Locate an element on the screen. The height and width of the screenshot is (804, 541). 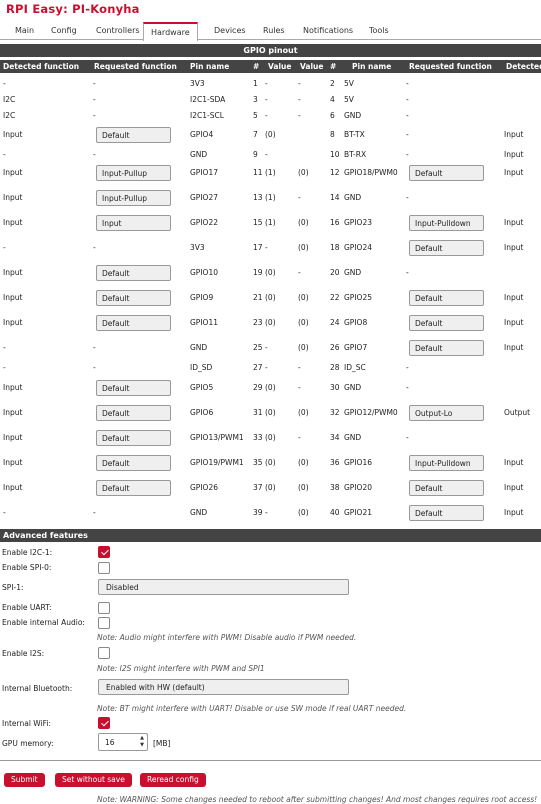
left-requested-function: - is located at coordinates (94, 247).